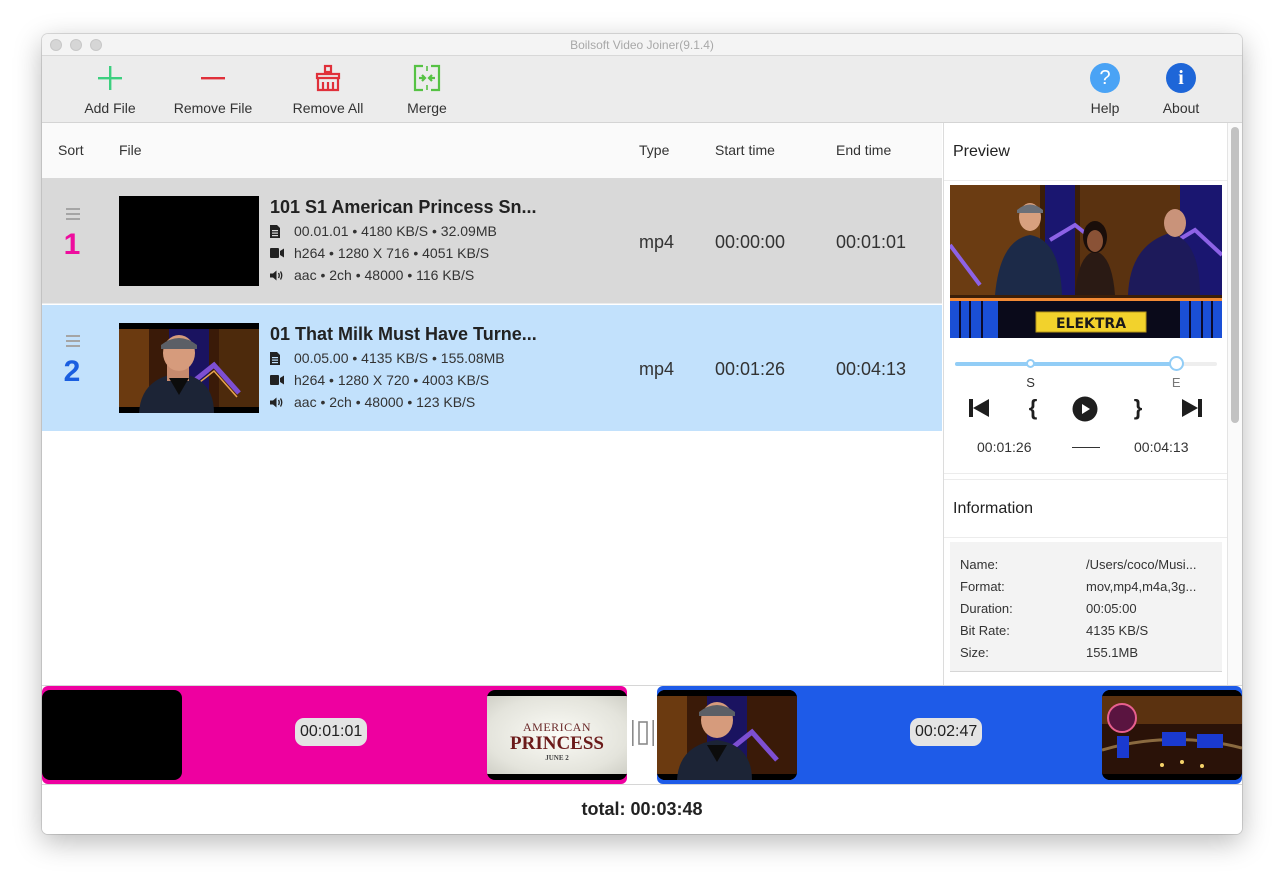  I want to click on remove-file-button: Remove File, so click(213, 89).